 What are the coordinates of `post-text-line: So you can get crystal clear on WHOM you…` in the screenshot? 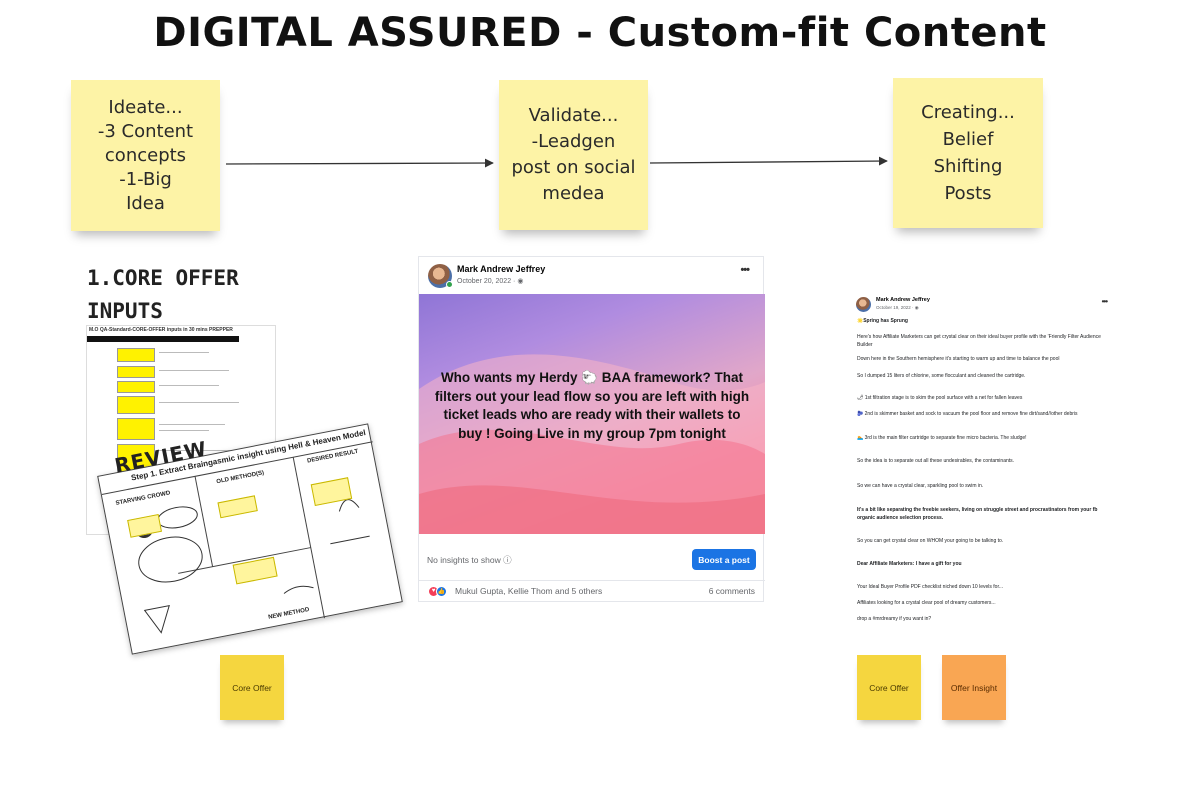 It's located at (930, 541).